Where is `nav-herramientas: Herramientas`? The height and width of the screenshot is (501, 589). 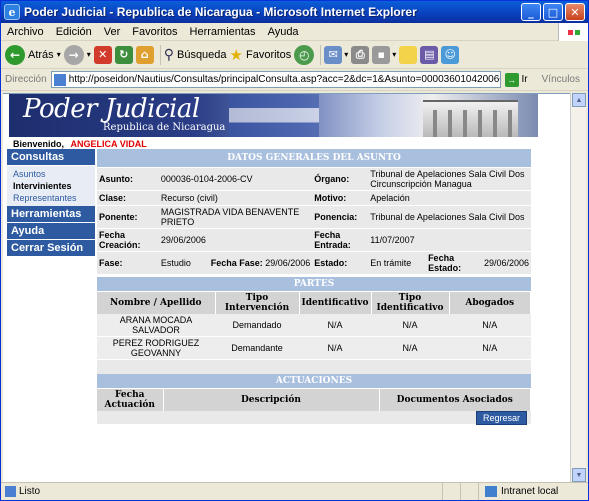
nav-herramientas: Herramientas is located at coordinates (51, 214).